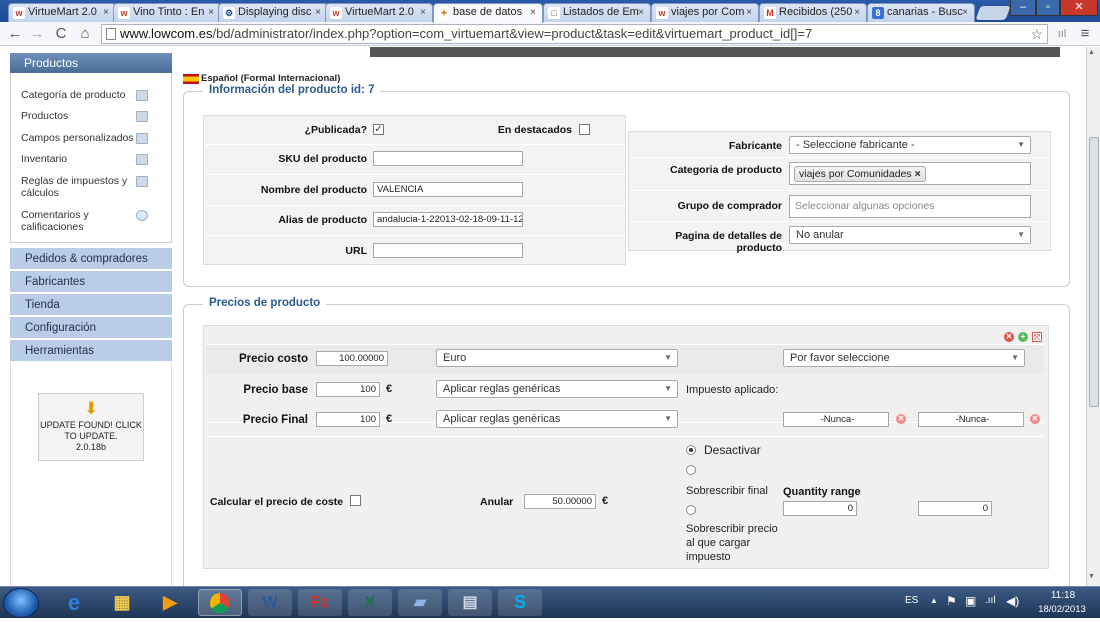 This screenshot has height=622, width=1100. What do you see at coordinates (91, 259) in the screenshot?
I see `sidebar-section-pedidos: Pedidos & compradores` at bounding box center [91, 259].